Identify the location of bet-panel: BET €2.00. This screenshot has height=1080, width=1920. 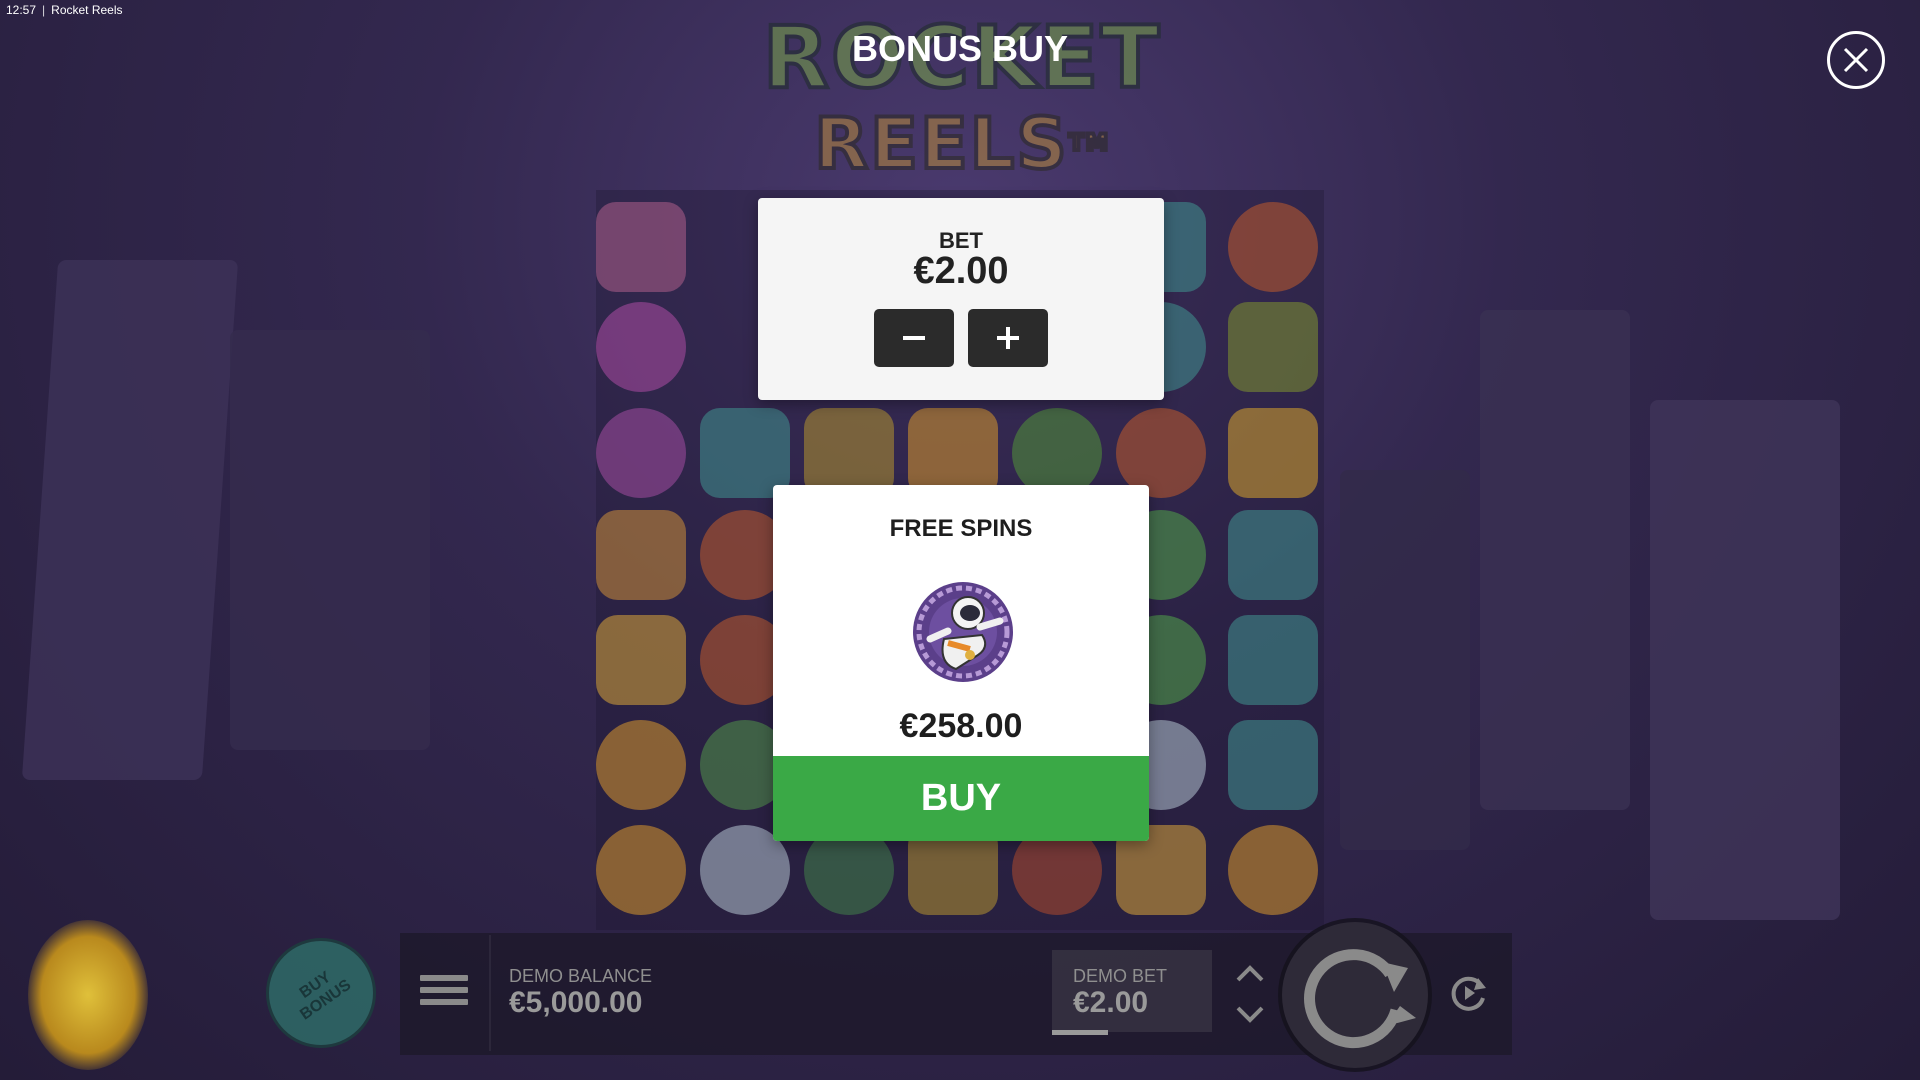
(961, 299).